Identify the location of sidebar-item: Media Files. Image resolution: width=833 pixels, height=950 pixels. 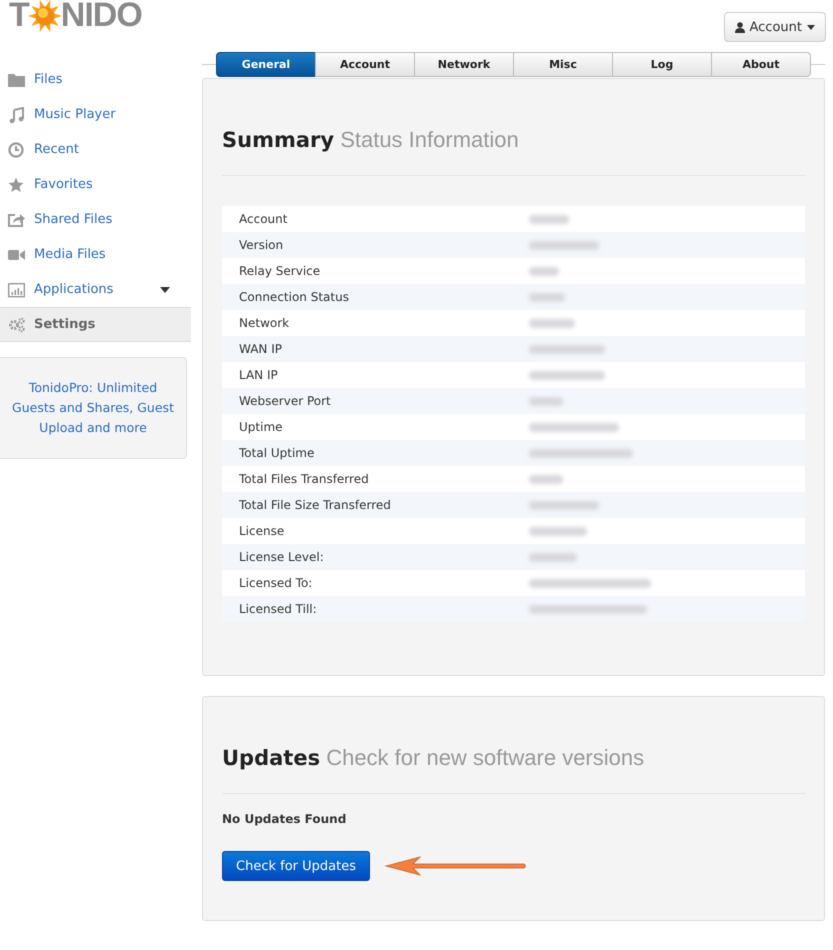
(95, 254).